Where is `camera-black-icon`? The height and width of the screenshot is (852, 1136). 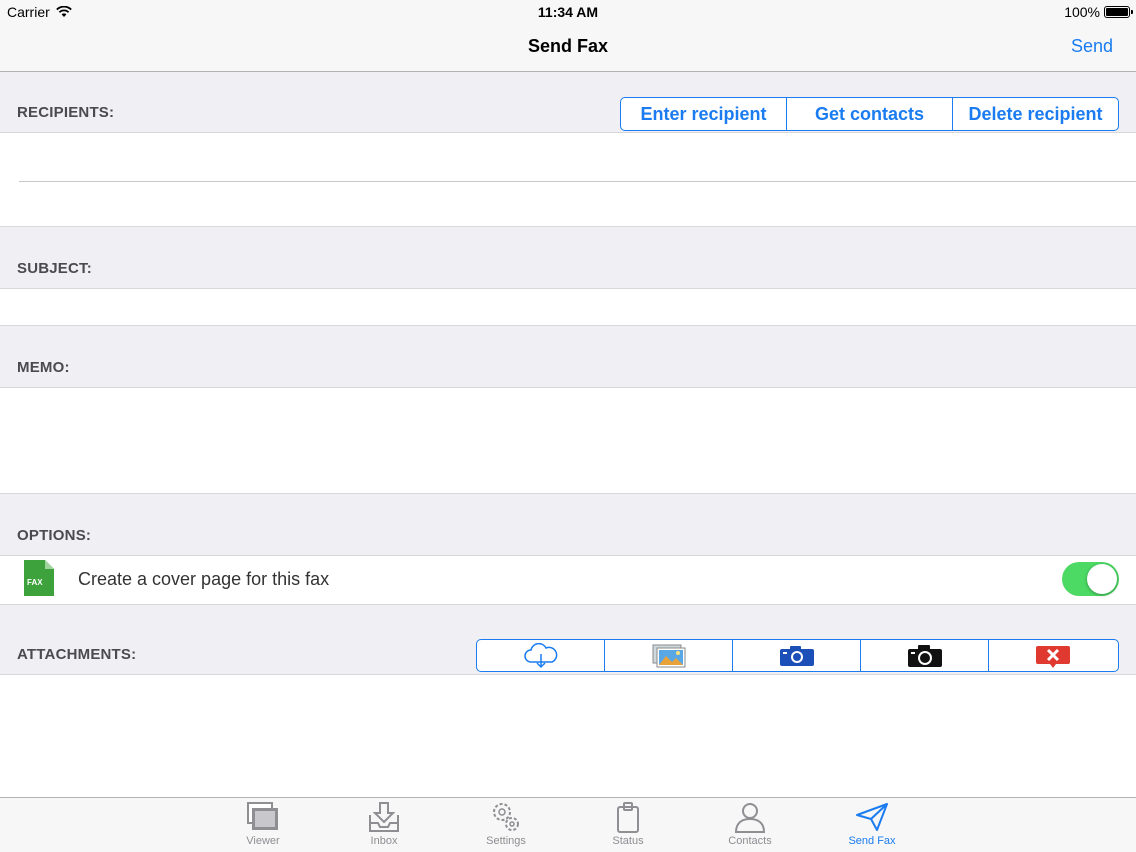 camera-black-icon is located at coordinates (924, 656).